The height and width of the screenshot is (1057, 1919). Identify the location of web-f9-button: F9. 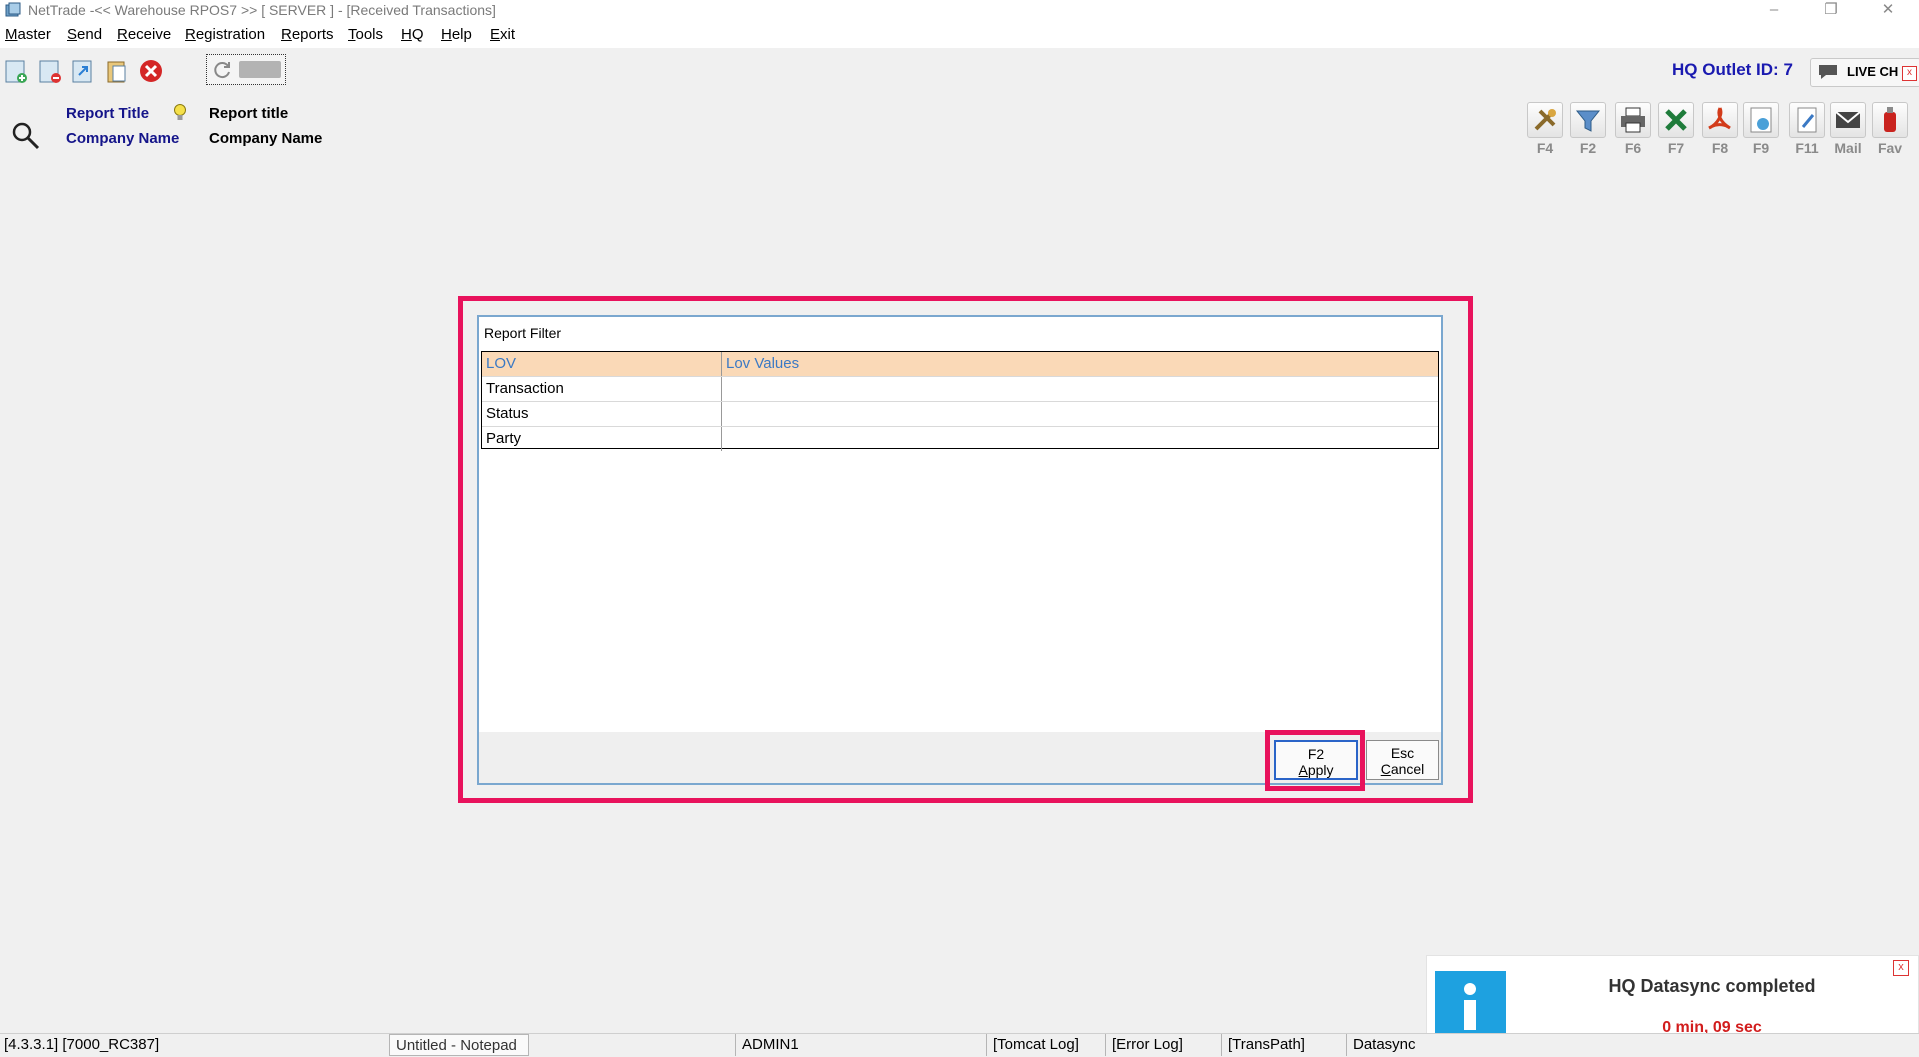
(1761, 129).